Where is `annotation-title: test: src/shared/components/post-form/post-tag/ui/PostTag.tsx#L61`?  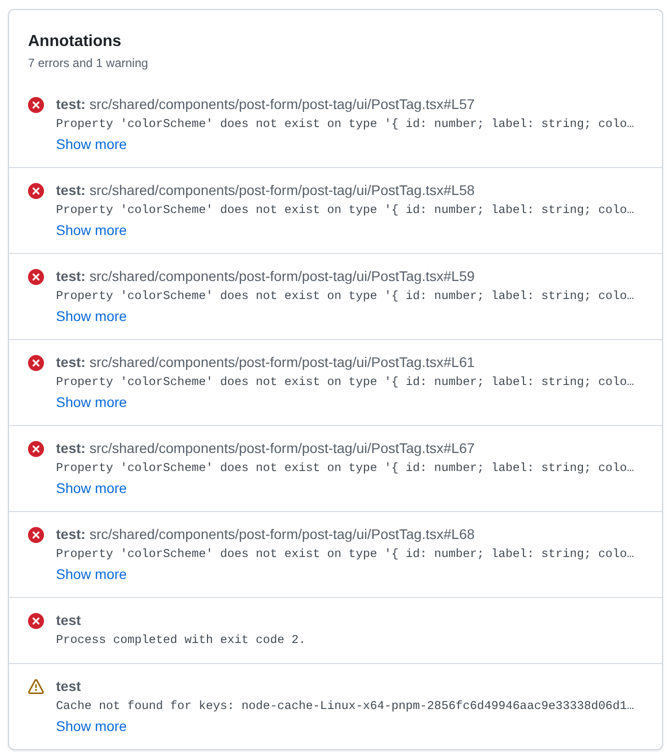
annotation-title: test: src/shared/components/post-form/post-tag/ui/PostTag.tsx#L61 is located at coordinates (265, 362).